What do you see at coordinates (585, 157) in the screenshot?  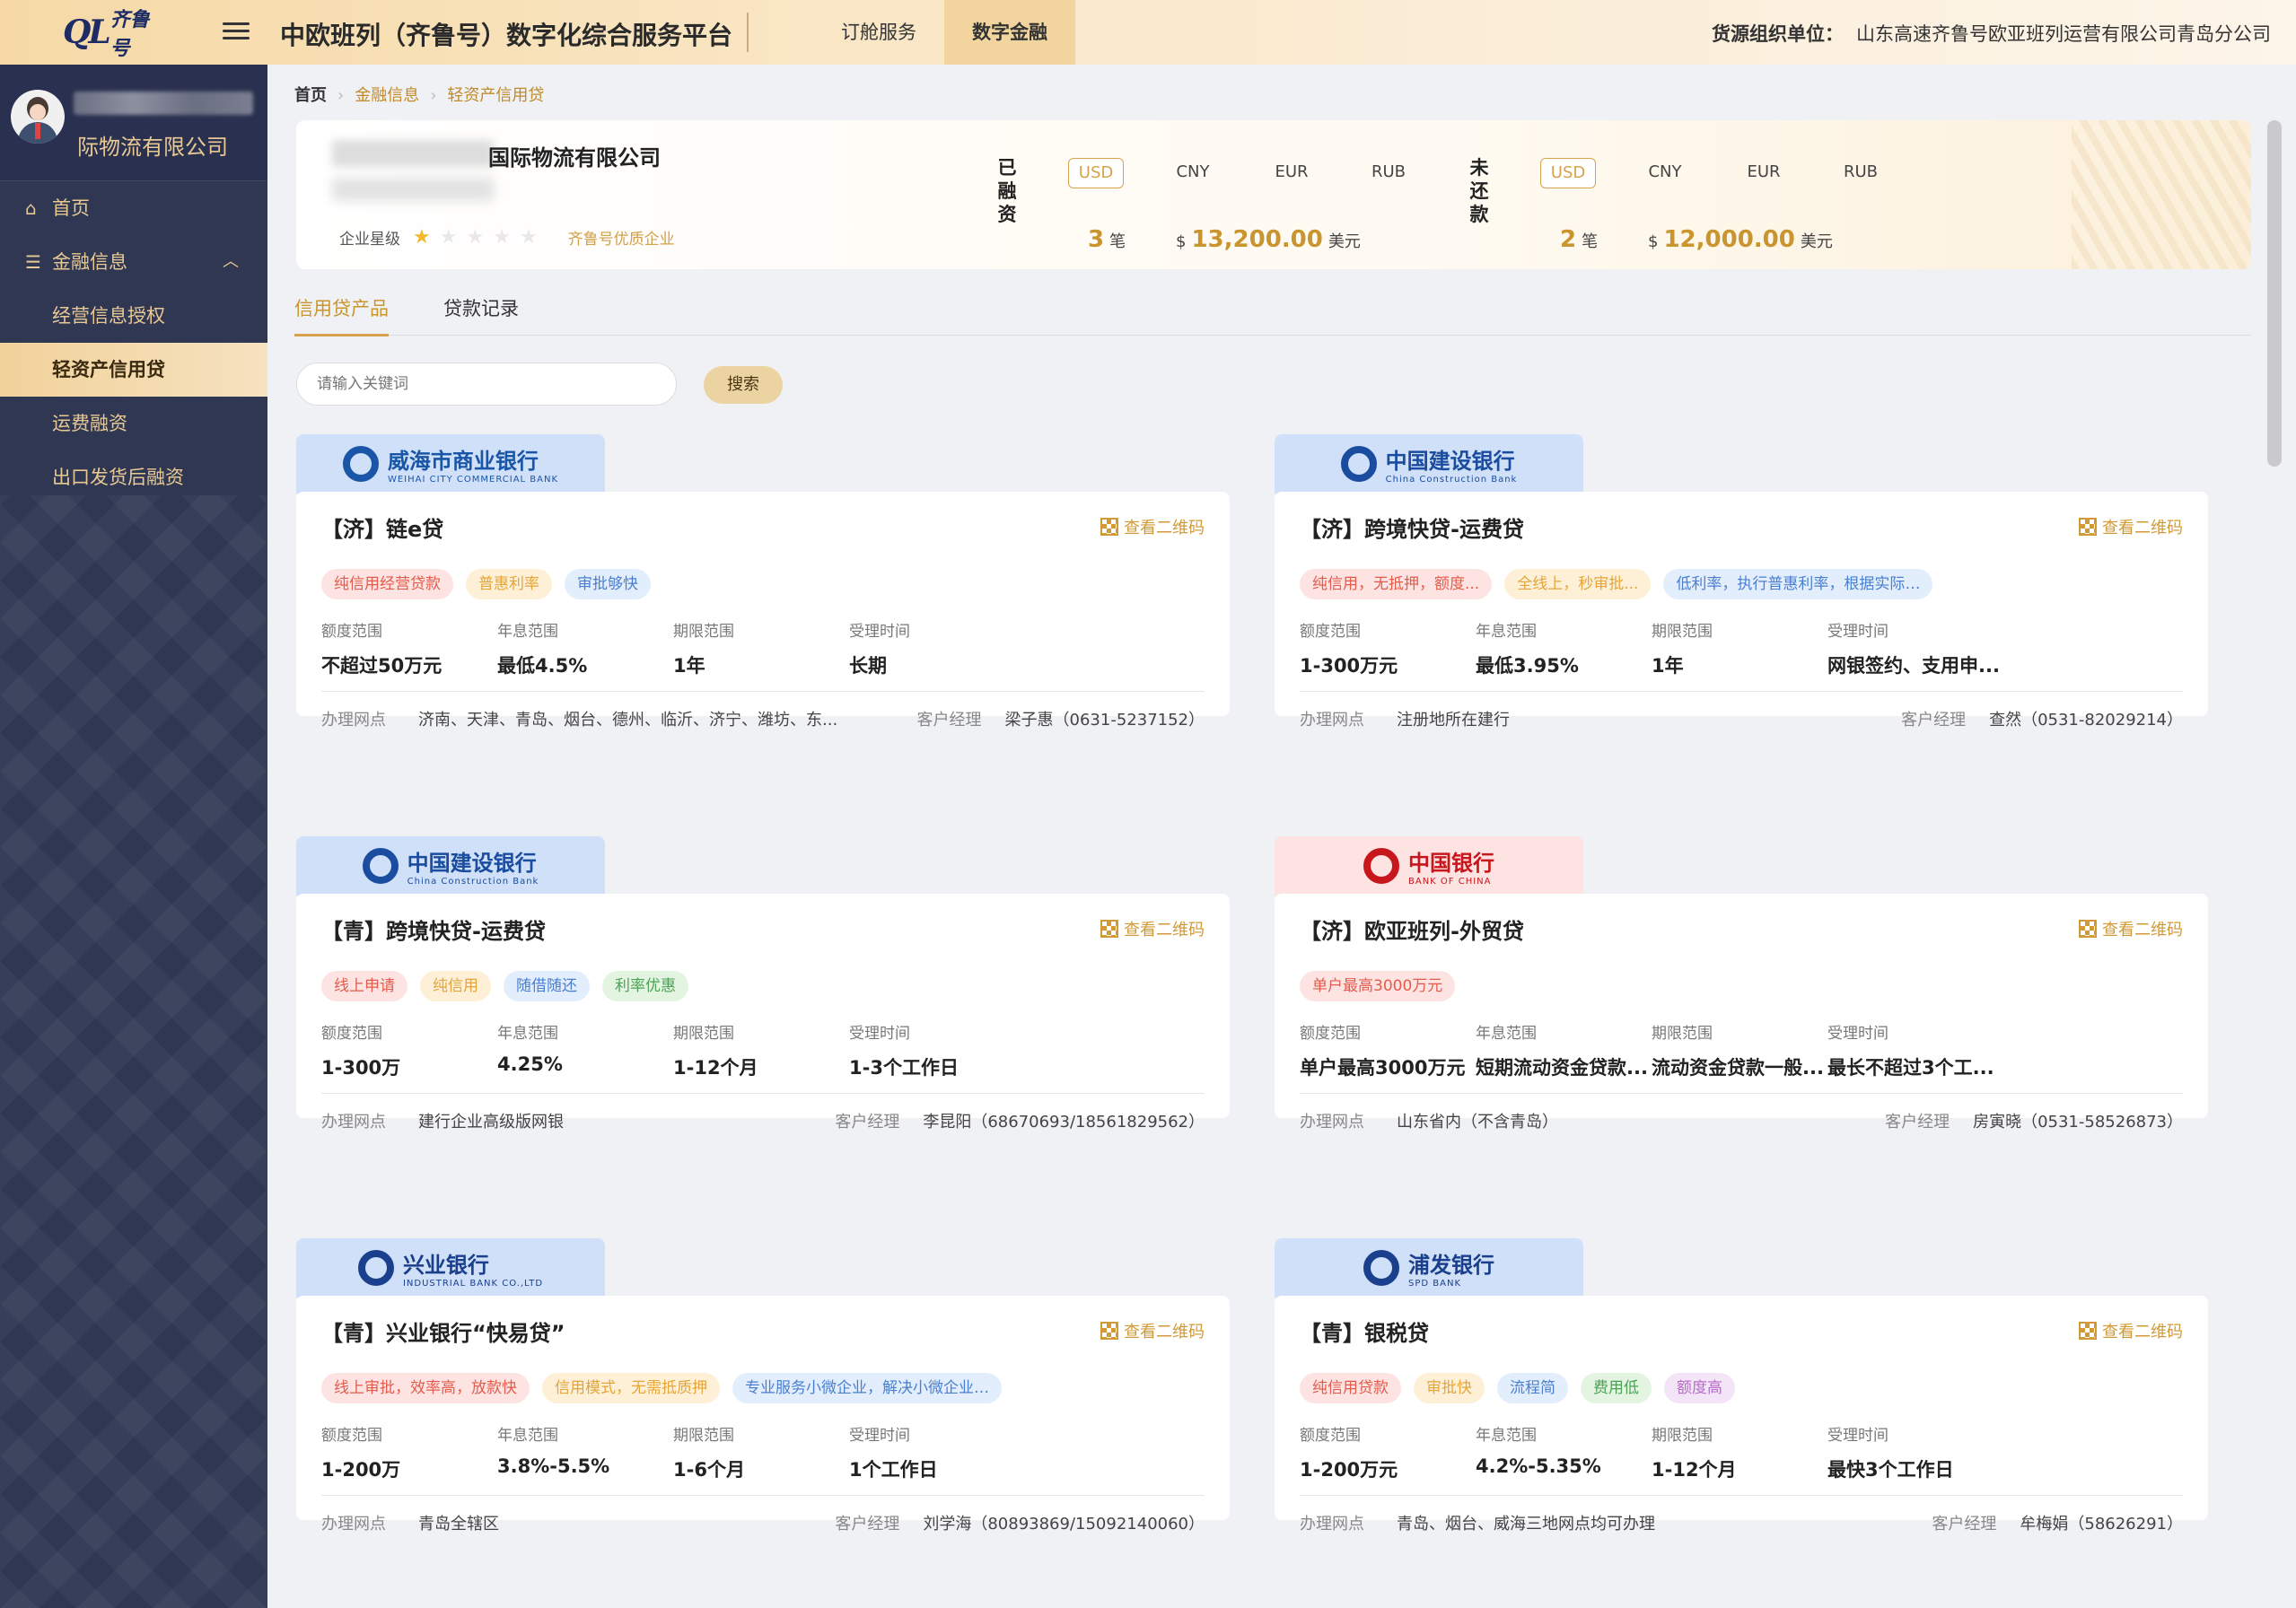 I see `company-name-suffix: 际物流有限公司` at bounding box center [585, 157].